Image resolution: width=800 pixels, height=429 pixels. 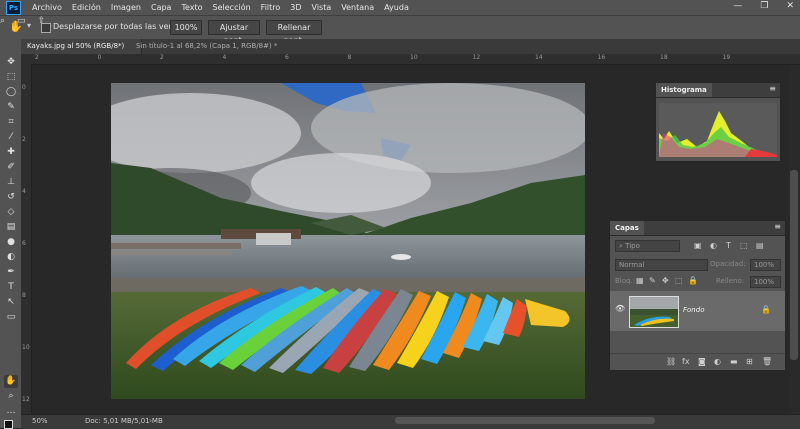 What do you see at coordinates (794, 265) in the screenshot?
I see `vertical-scroll-thumb` at bounding box center [794, 265].